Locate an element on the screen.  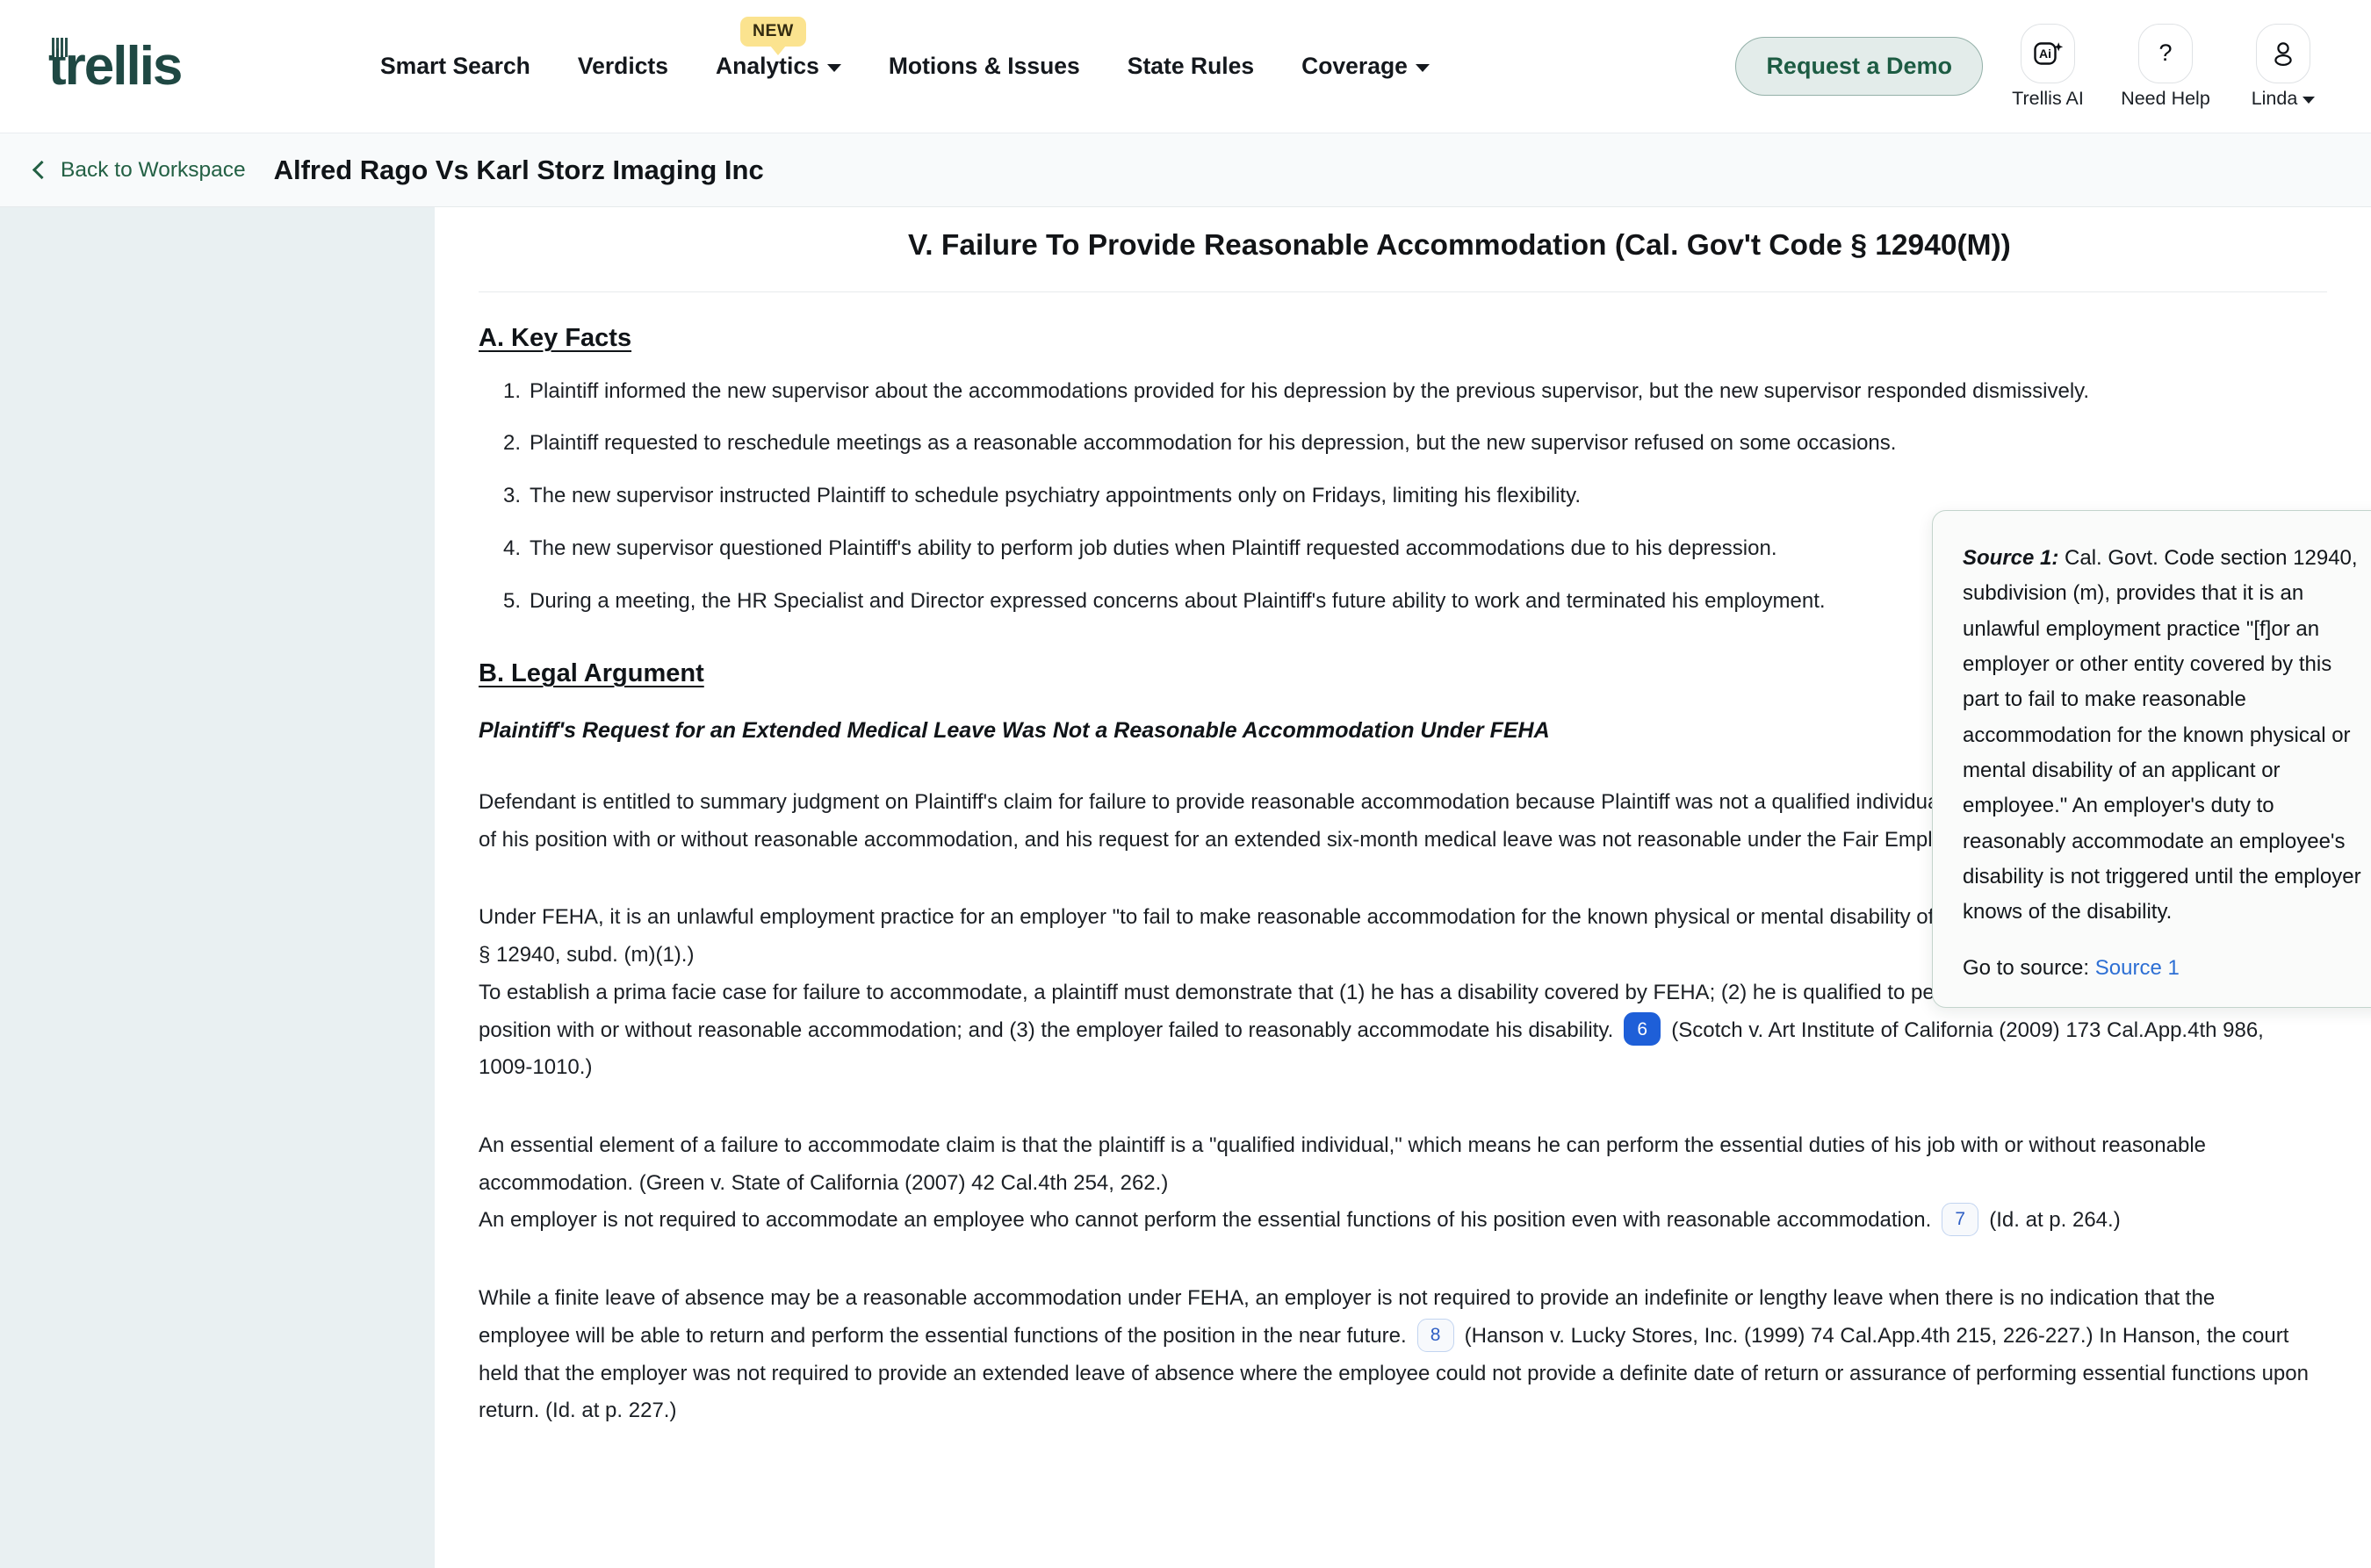
paragraph-5-text-b: (Id. at p. 264.) is located at coordinates (2055, 1220).